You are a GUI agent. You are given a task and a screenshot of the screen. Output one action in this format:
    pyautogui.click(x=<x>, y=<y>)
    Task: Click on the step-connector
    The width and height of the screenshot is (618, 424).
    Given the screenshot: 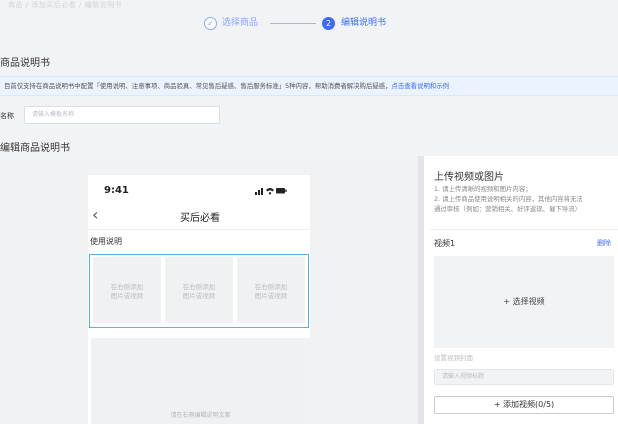 What is the action you would take?
    pyautogui.click(x=293, y=23)
    